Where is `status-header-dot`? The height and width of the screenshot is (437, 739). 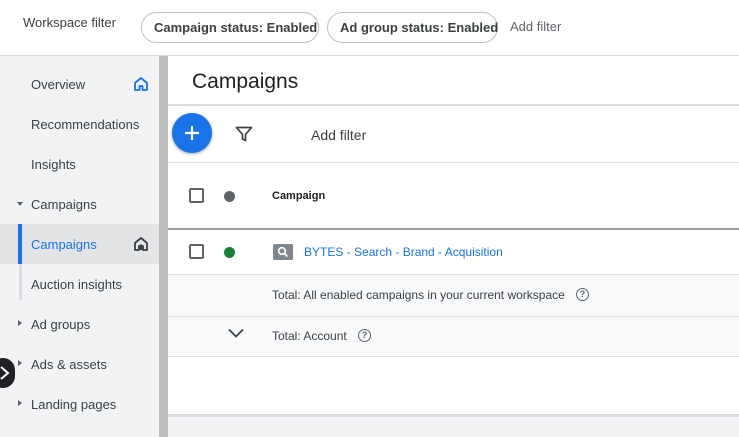 status-header-dot is located at coordinates (229, 196).